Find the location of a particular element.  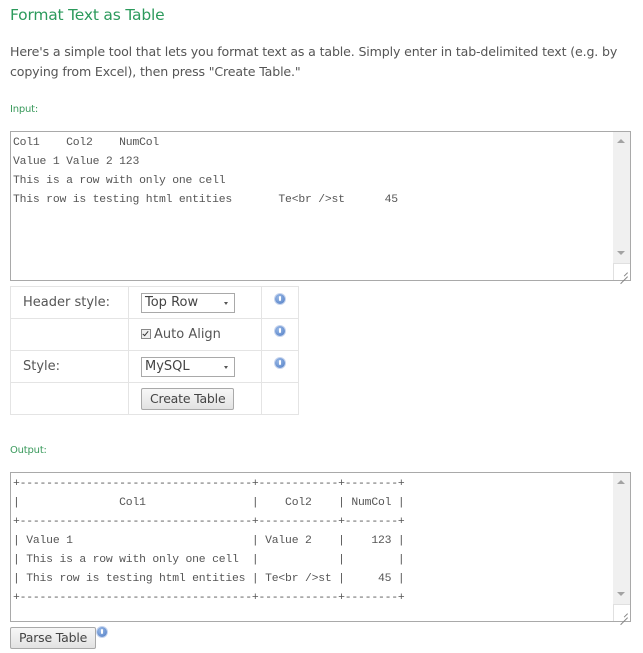

output-scrollbar is located at coordinates (621, 547).